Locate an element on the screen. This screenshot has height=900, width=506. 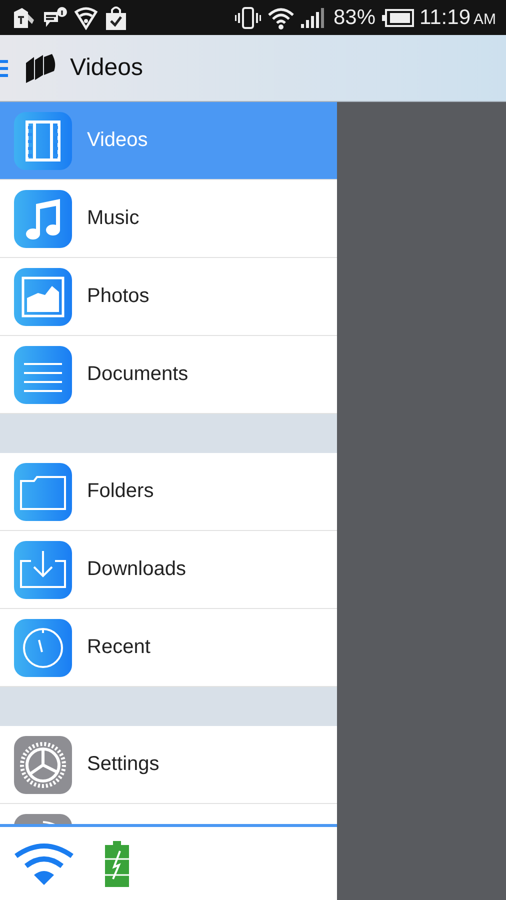
film-icon is located at coordinates (43, 141).